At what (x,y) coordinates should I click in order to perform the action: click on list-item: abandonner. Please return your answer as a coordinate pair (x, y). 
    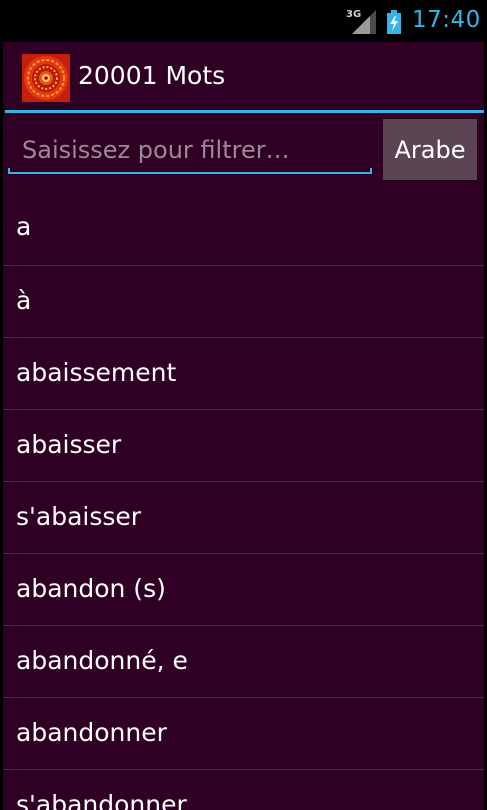
    Looking at the image, I should click on (243, 733).